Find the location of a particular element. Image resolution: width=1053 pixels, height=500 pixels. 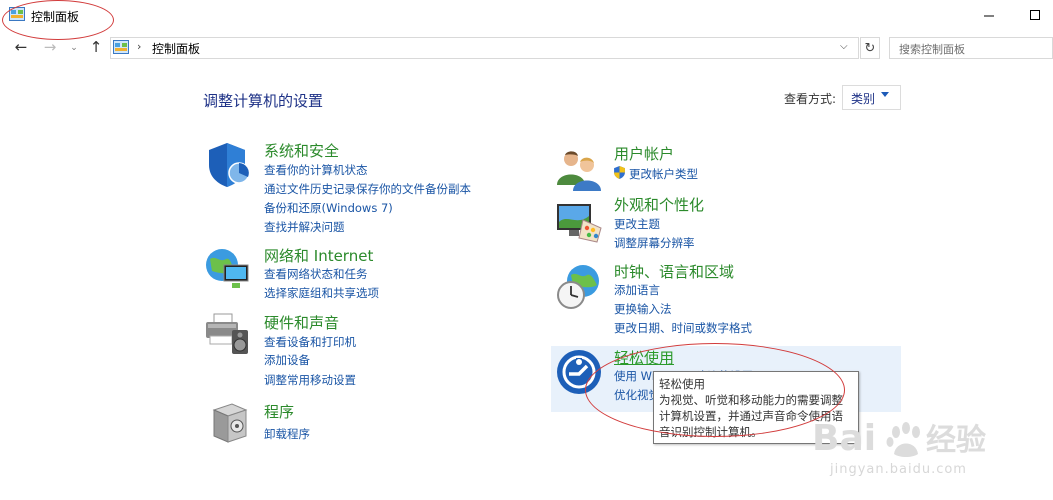

minimize-icon is located at coordinates (989, 16).